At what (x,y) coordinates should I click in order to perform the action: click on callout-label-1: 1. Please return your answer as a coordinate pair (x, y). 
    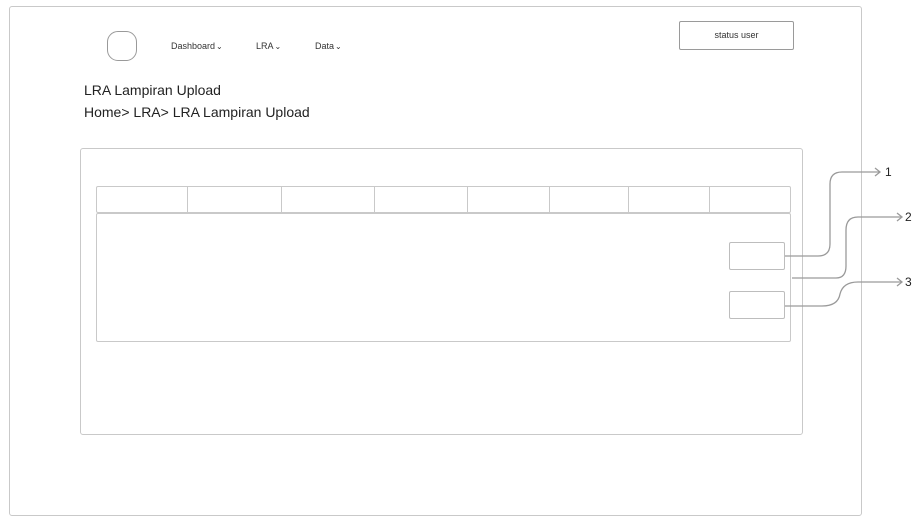
    Looking at the image, I should click on (888, 172).